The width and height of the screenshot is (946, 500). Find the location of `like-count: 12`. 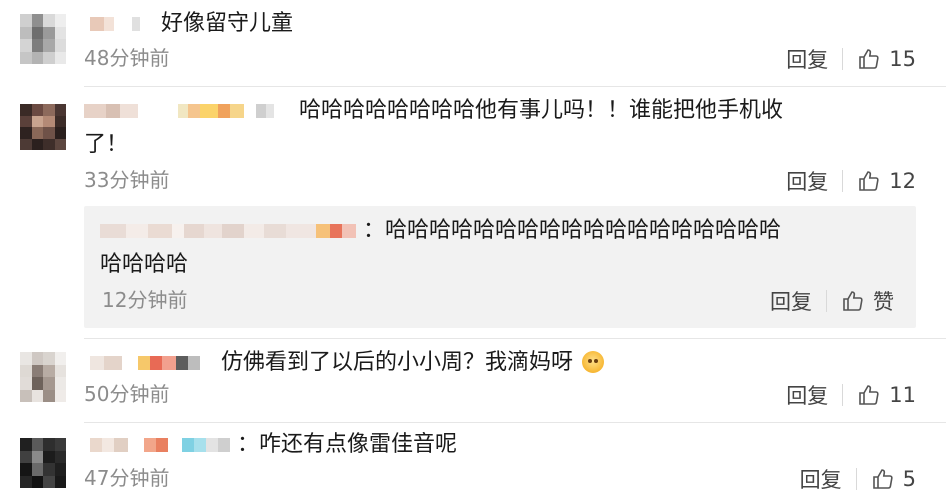

like-count: 12 is located at coordinates (902, 181).